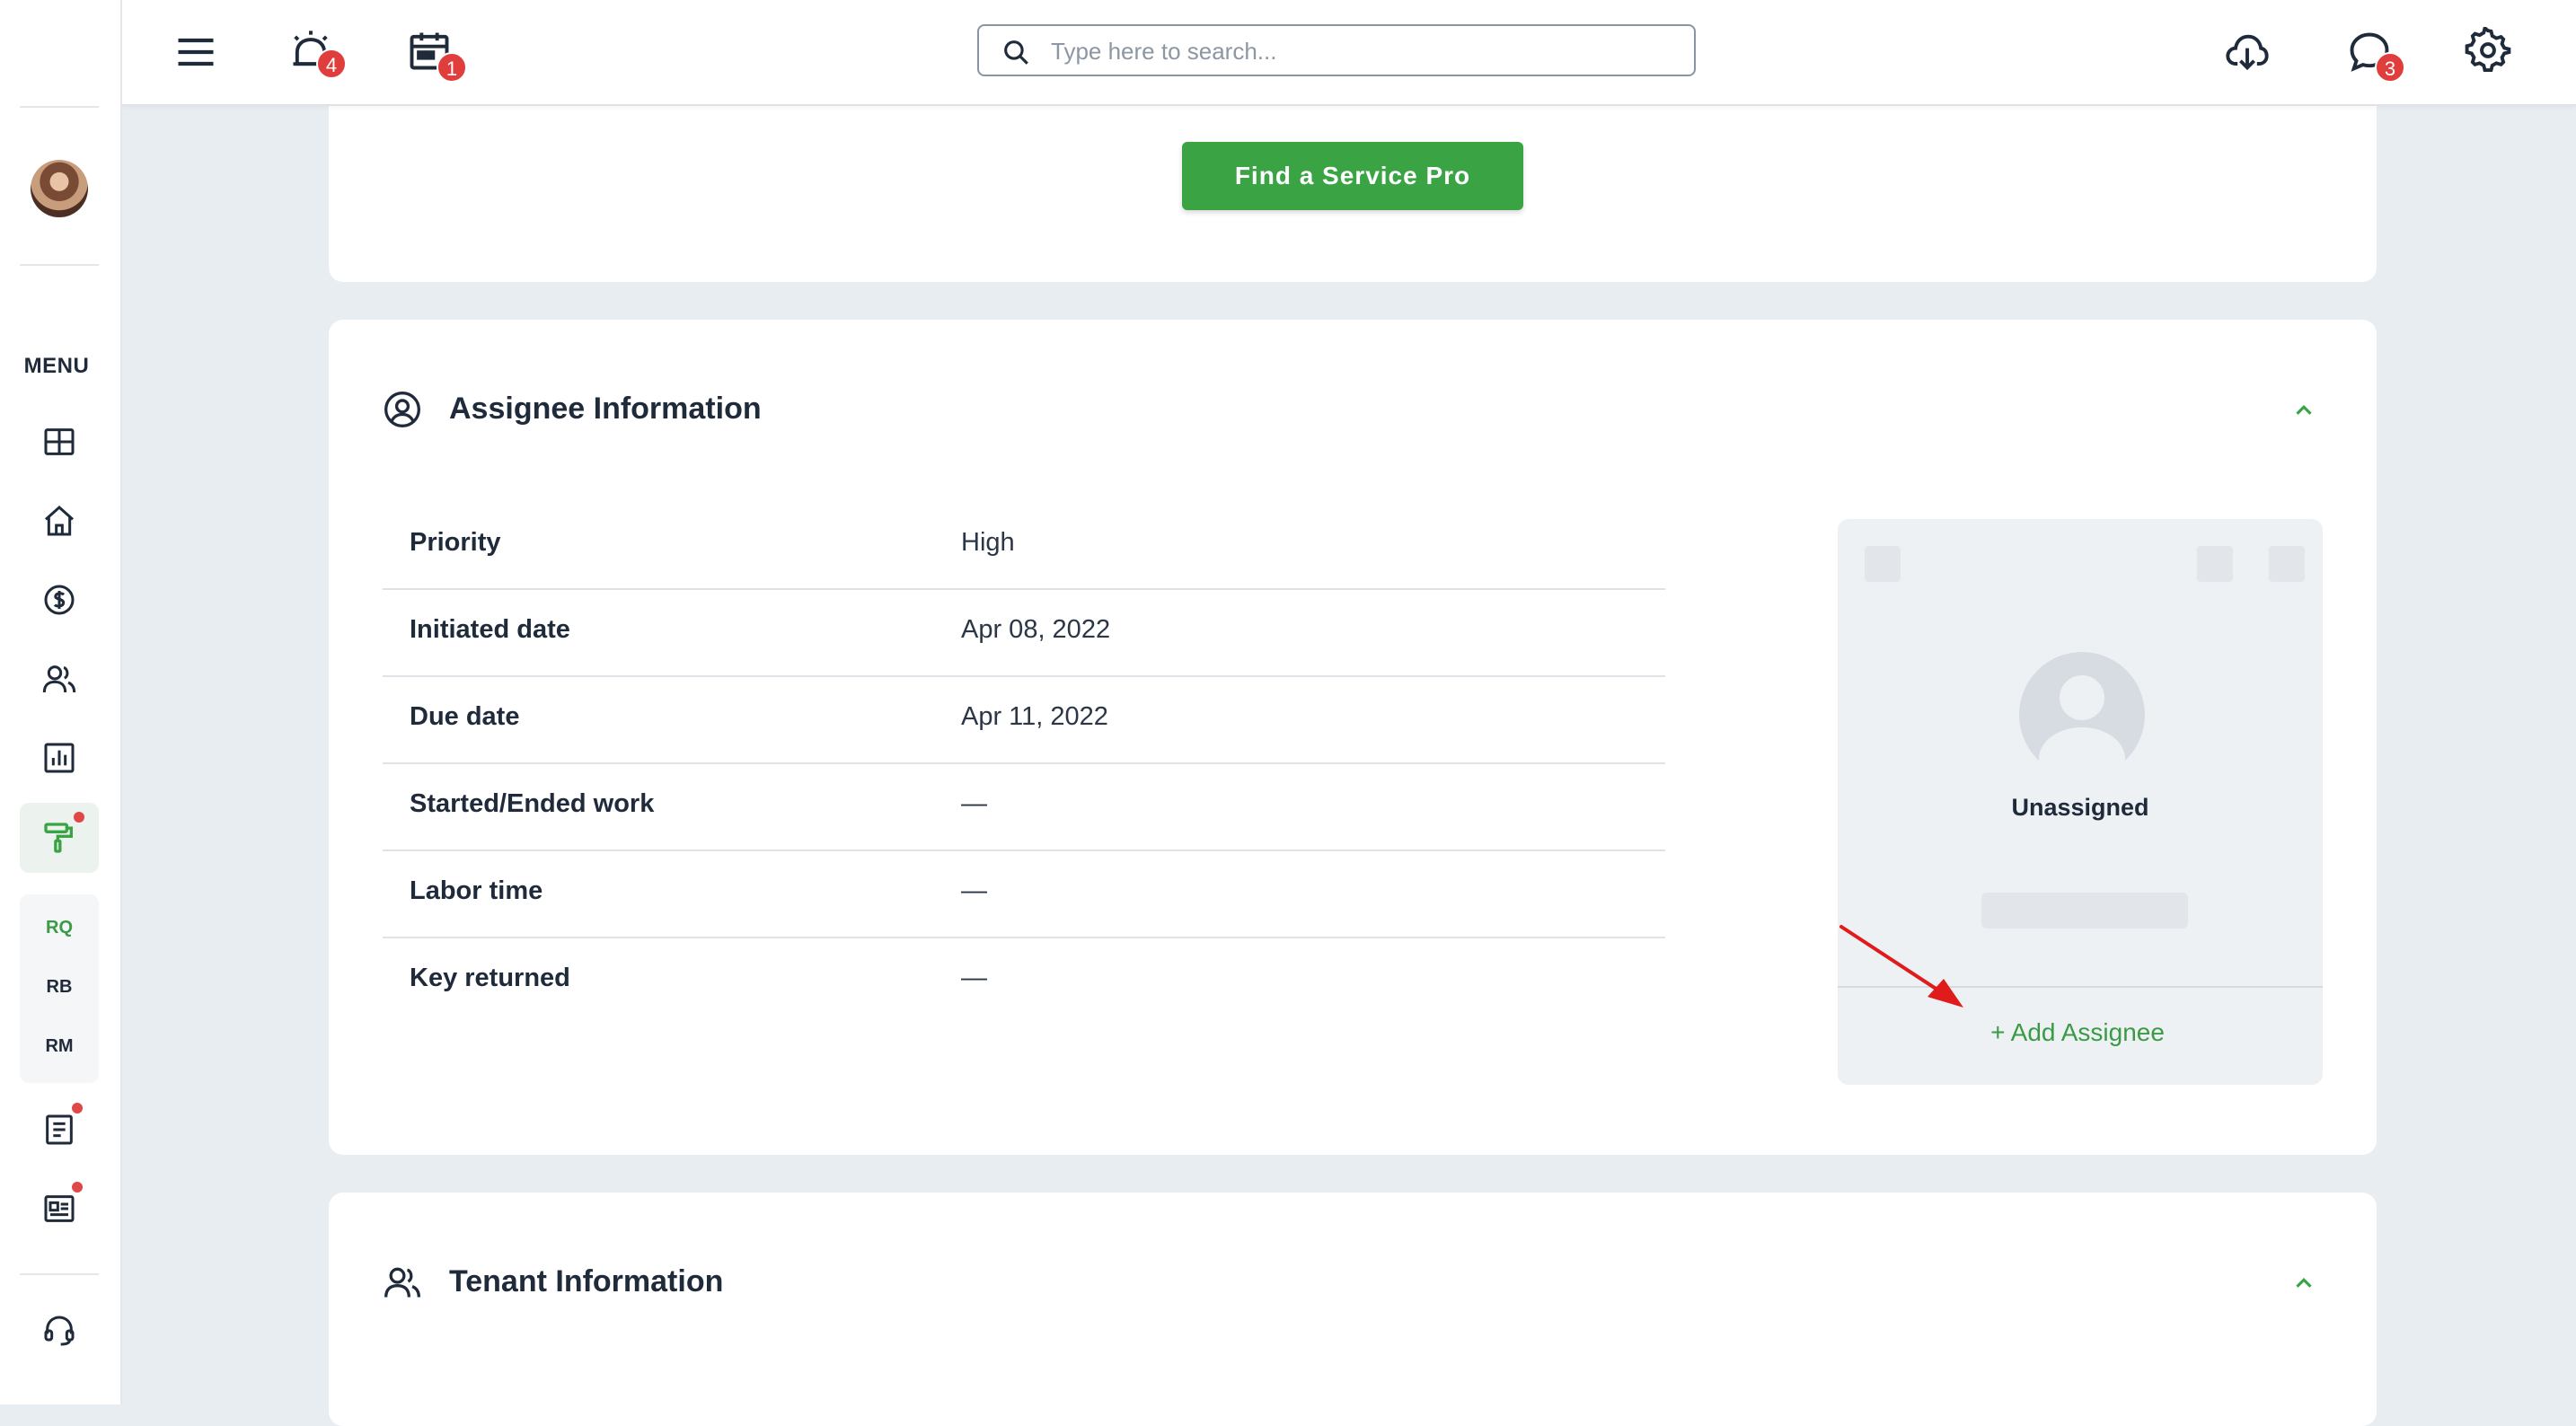 The height and width of the screenshot is (1426, 2576). What do you see at coordinates (56, 366) in the screenshot?
I see `menu-label: MENU` at bounding box center [56, 366].